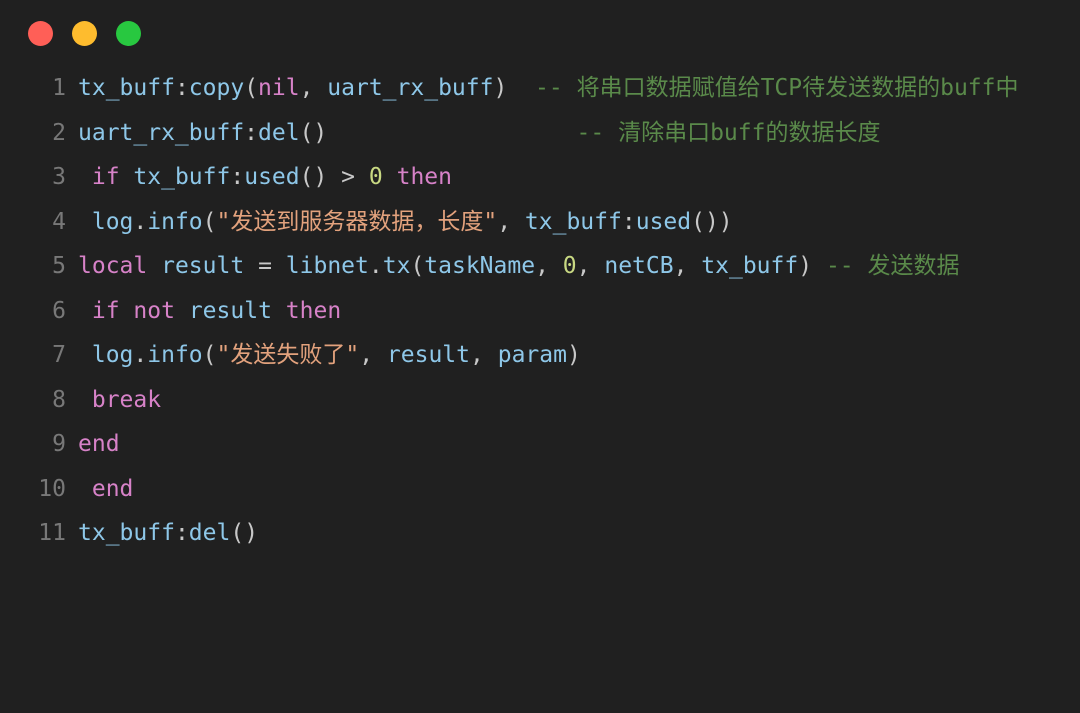 This screenshot has width=1080, height=713. Describe the element at coordinates (154, 310) in the screenshot. I see `token-kw: not` at that location.